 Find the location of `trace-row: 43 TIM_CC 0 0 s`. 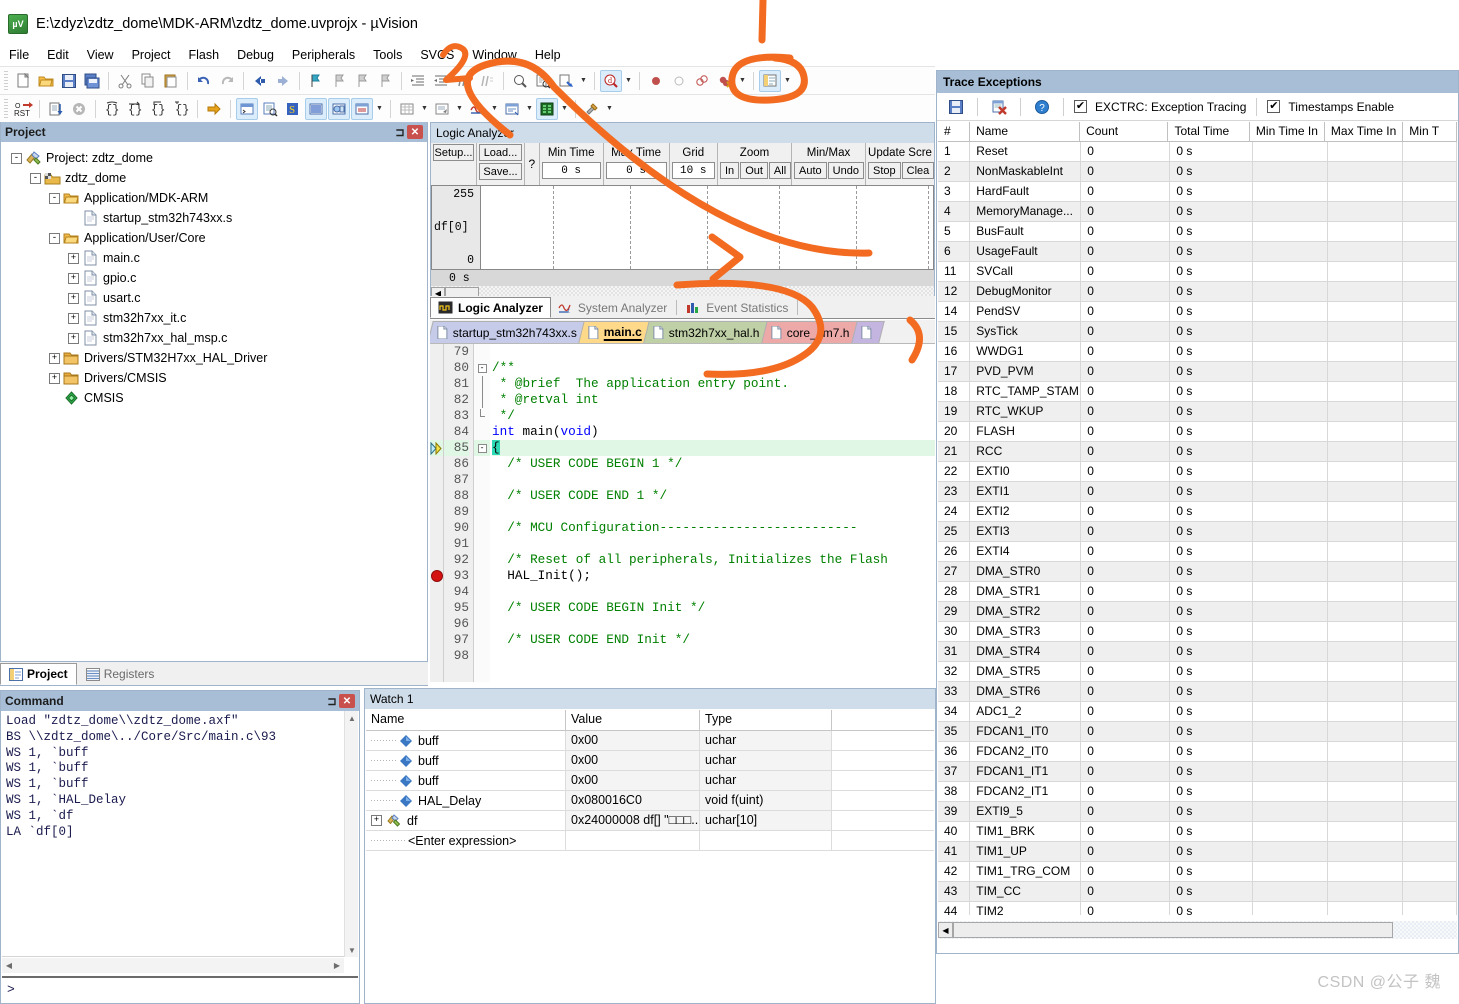

trace-row: 43 TIM_CC 0 0 s is located at coordinates (1197, 892).